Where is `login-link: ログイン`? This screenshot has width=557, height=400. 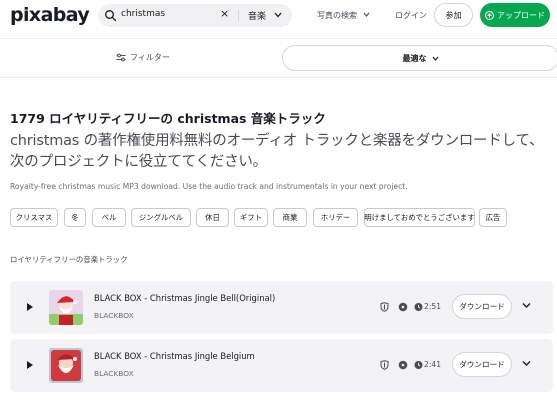
login-link: ログイン is located at coordinates (411, 15).